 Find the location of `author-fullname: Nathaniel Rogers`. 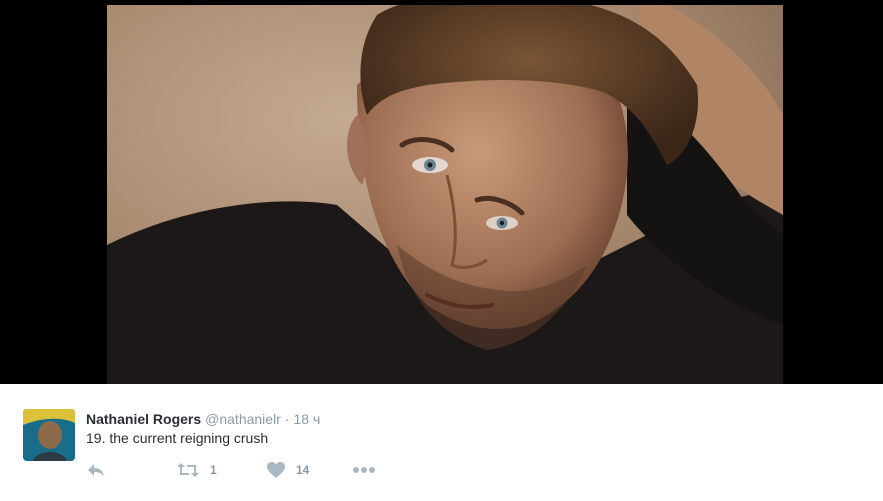

author-fullname: Nathaniel Rogers is located at coordinates (143, 419).